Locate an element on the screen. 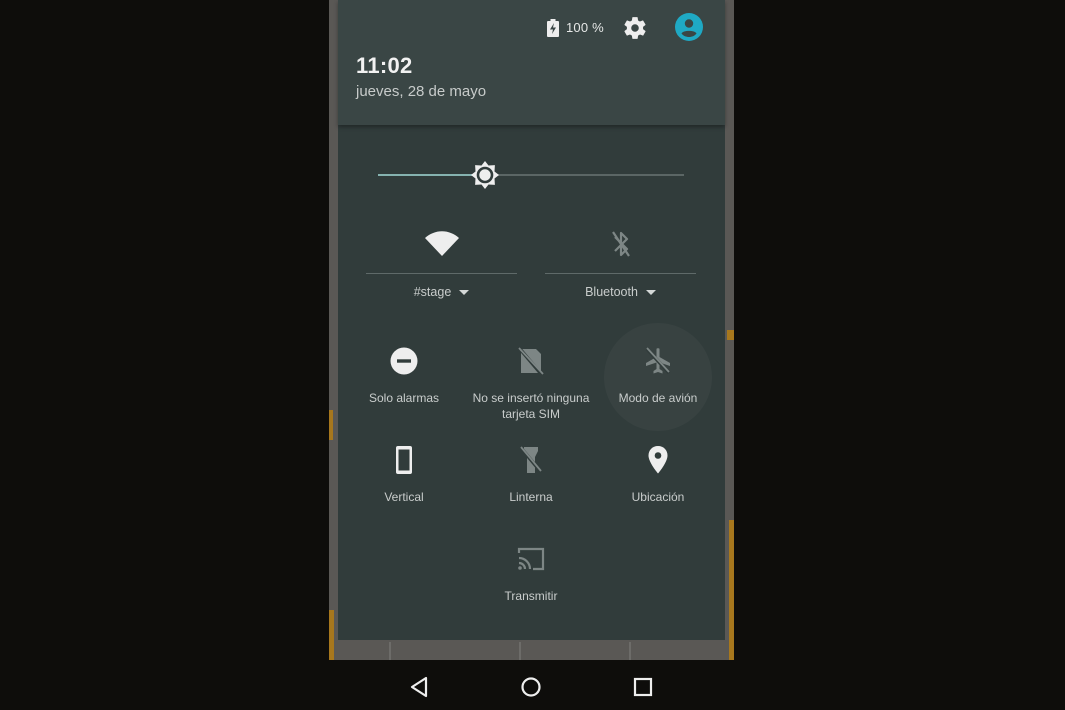  wifi-icon is located at coordinates (441, 243).